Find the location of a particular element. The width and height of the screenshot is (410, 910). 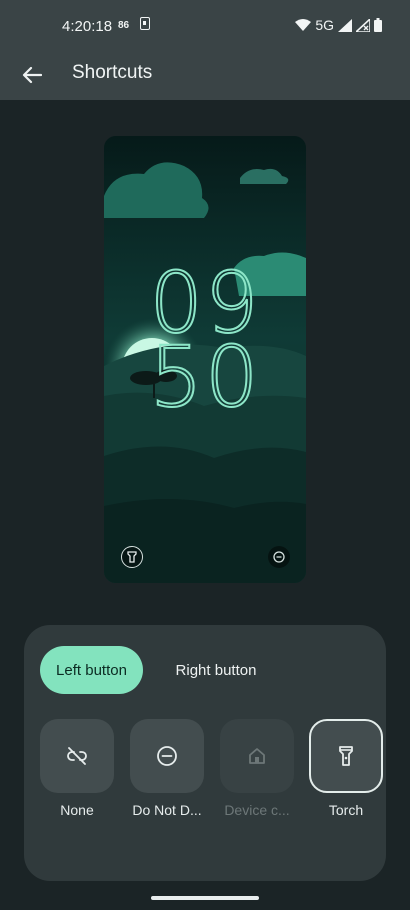

option-none-tile is located at coordinates (77, 756).